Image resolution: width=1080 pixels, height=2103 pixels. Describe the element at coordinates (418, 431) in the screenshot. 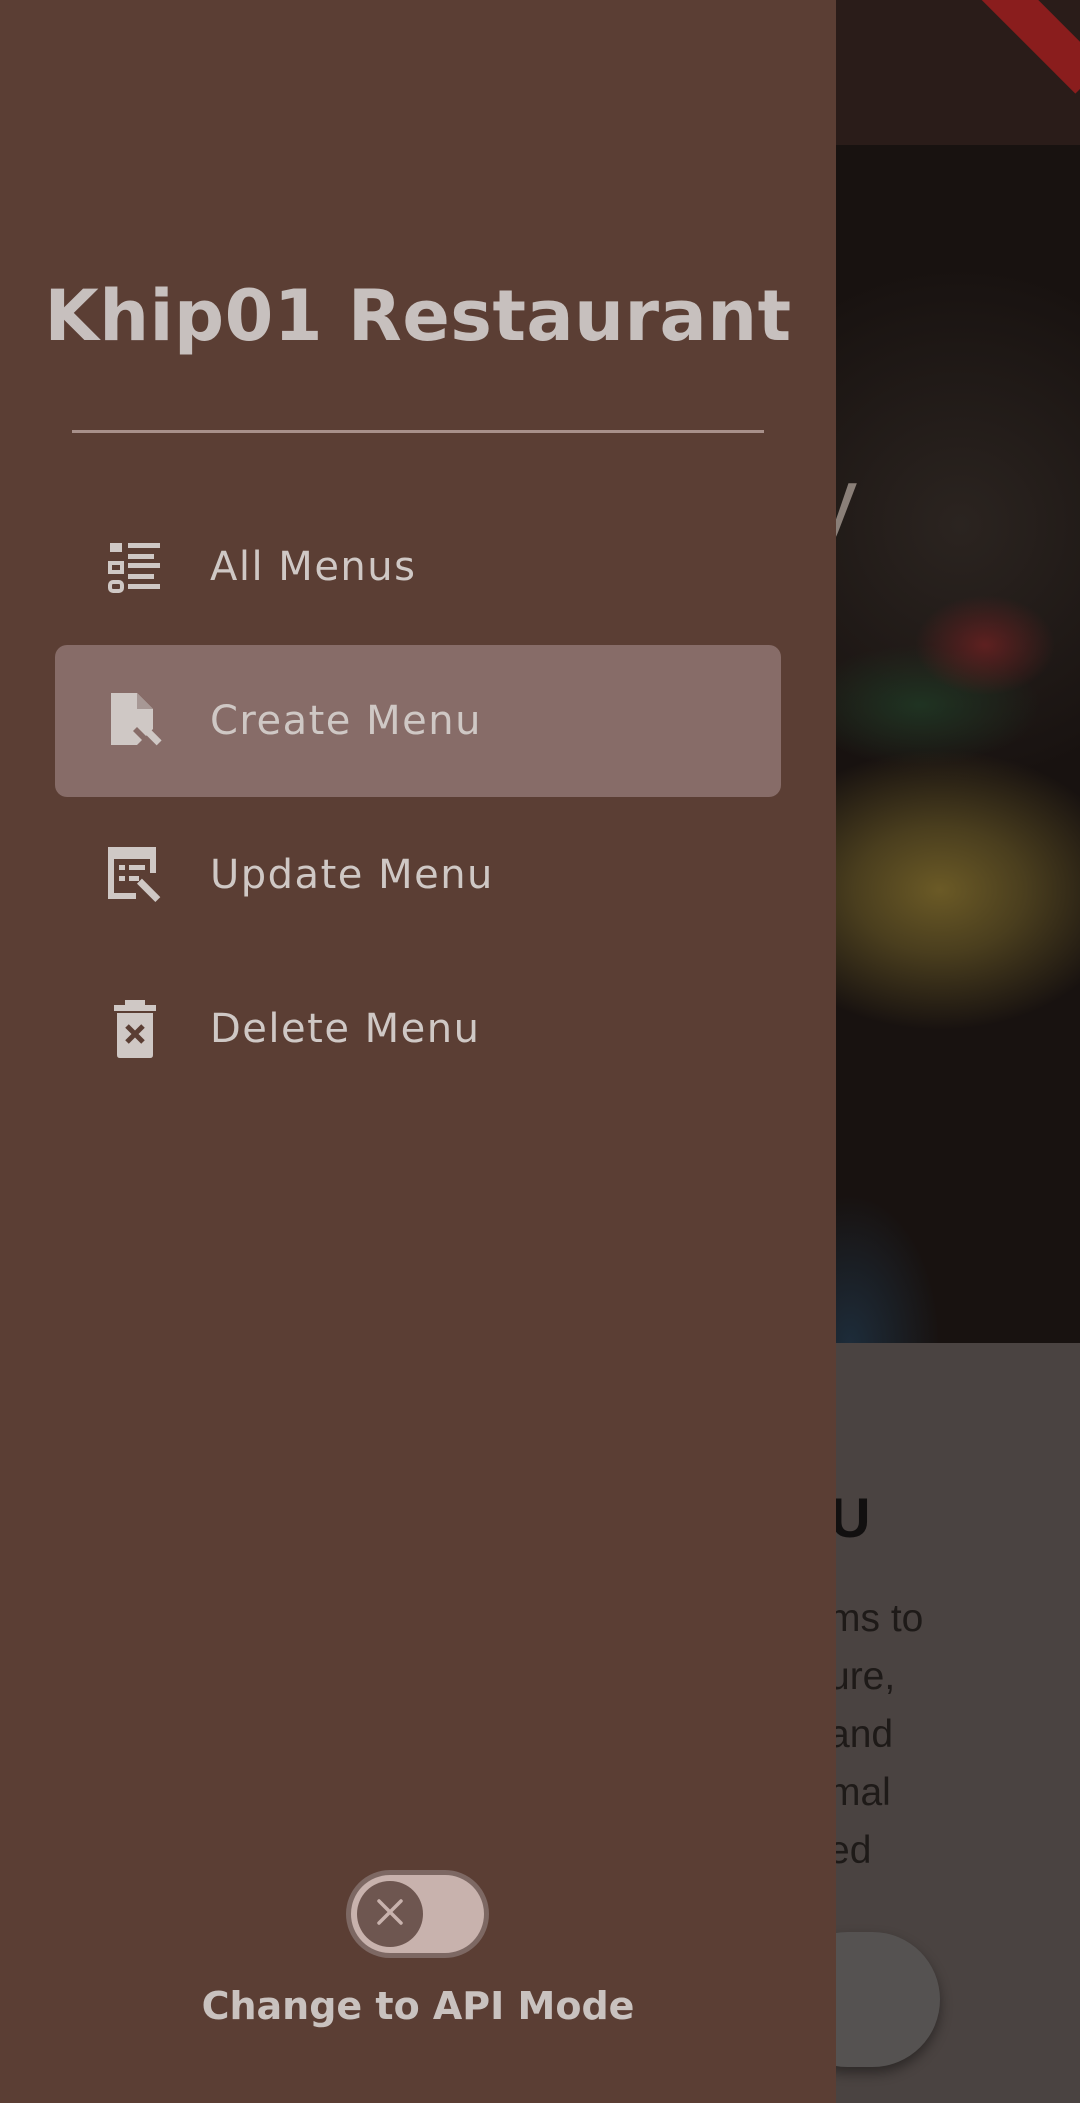

I see `drawer-divider` at that location.